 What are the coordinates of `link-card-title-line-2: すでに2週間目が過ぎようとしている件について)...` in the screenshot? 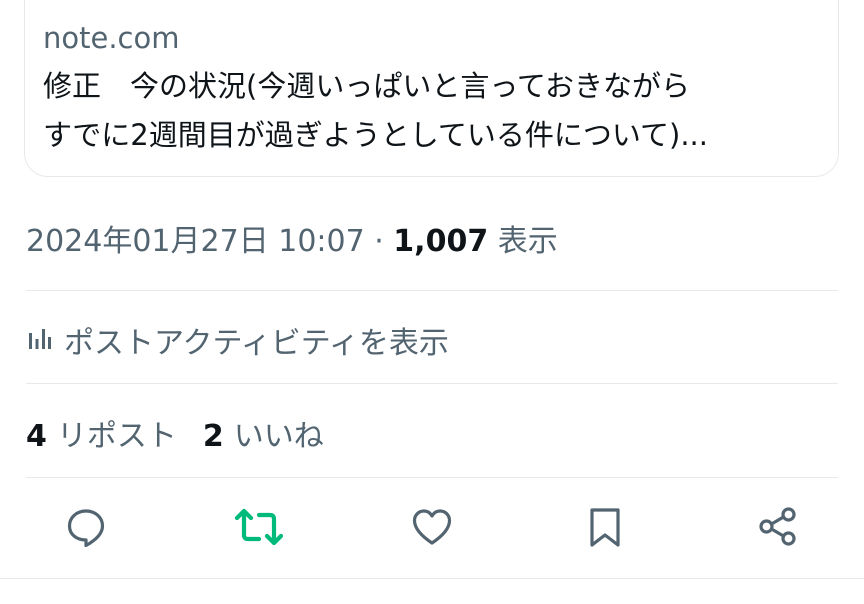 It's located at (375, 135).